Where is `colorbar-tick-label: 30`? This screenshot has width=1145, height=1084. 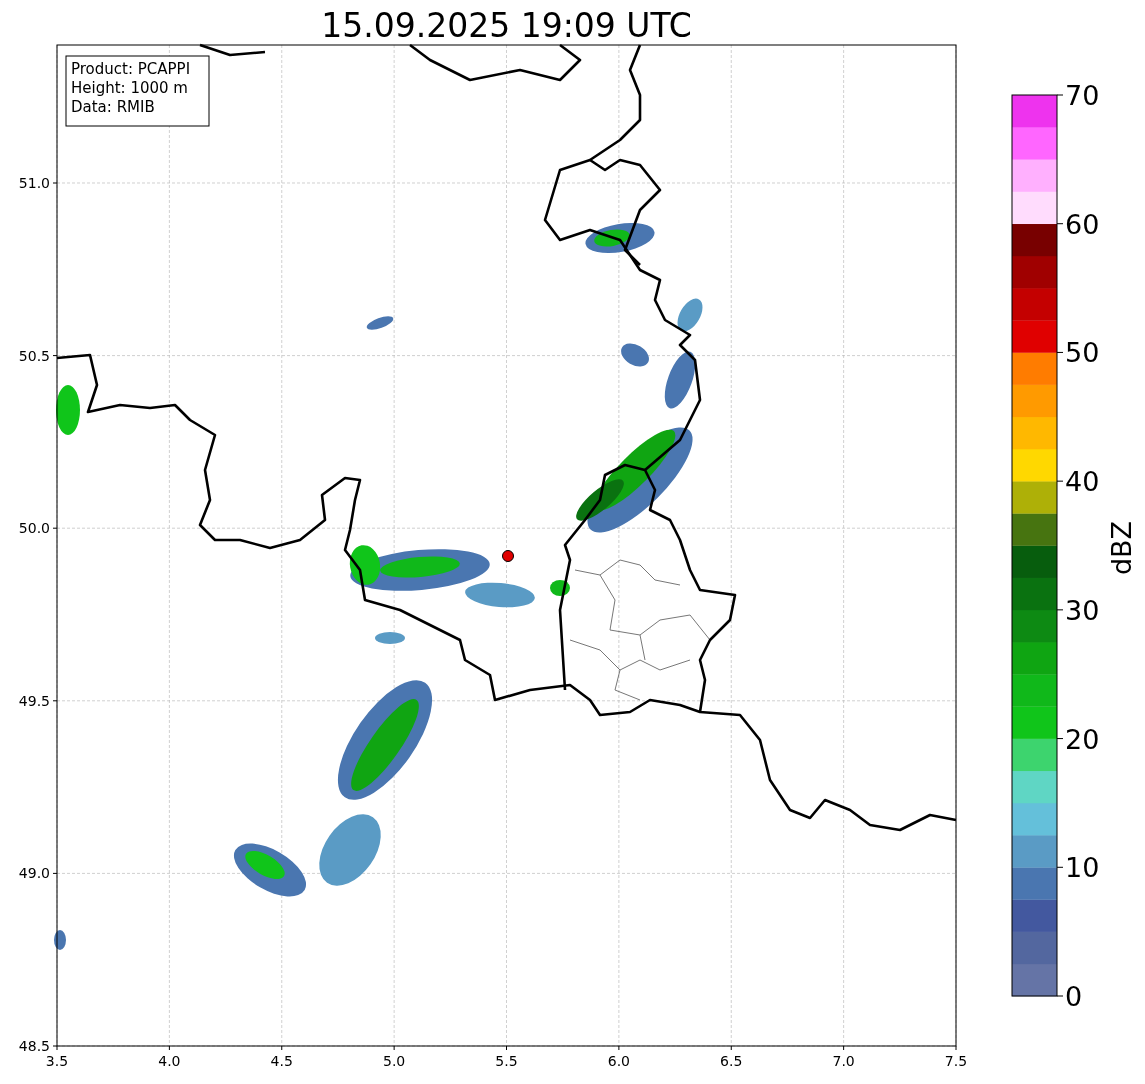 colorbar-tick-label: 30 is located at coordinates (1082, 610).